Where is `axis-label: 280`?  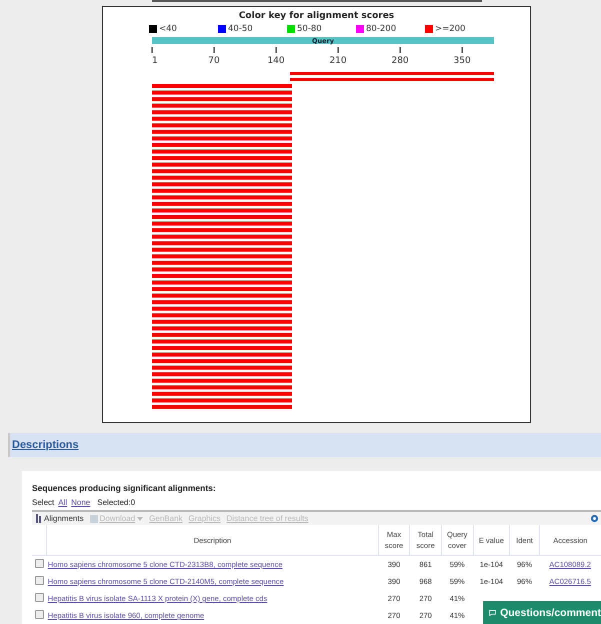
axis-label: 280 is located at coordinates (400, 61).